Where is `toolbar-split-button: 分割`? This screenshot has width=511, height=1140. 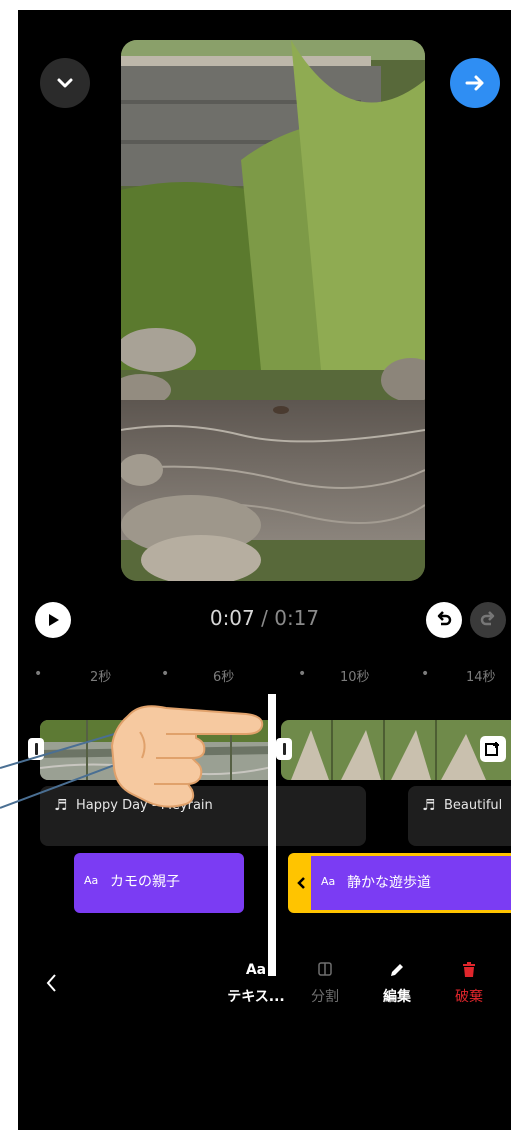
toolbar-split-button: 分割 is located at coordinates (325, 984).